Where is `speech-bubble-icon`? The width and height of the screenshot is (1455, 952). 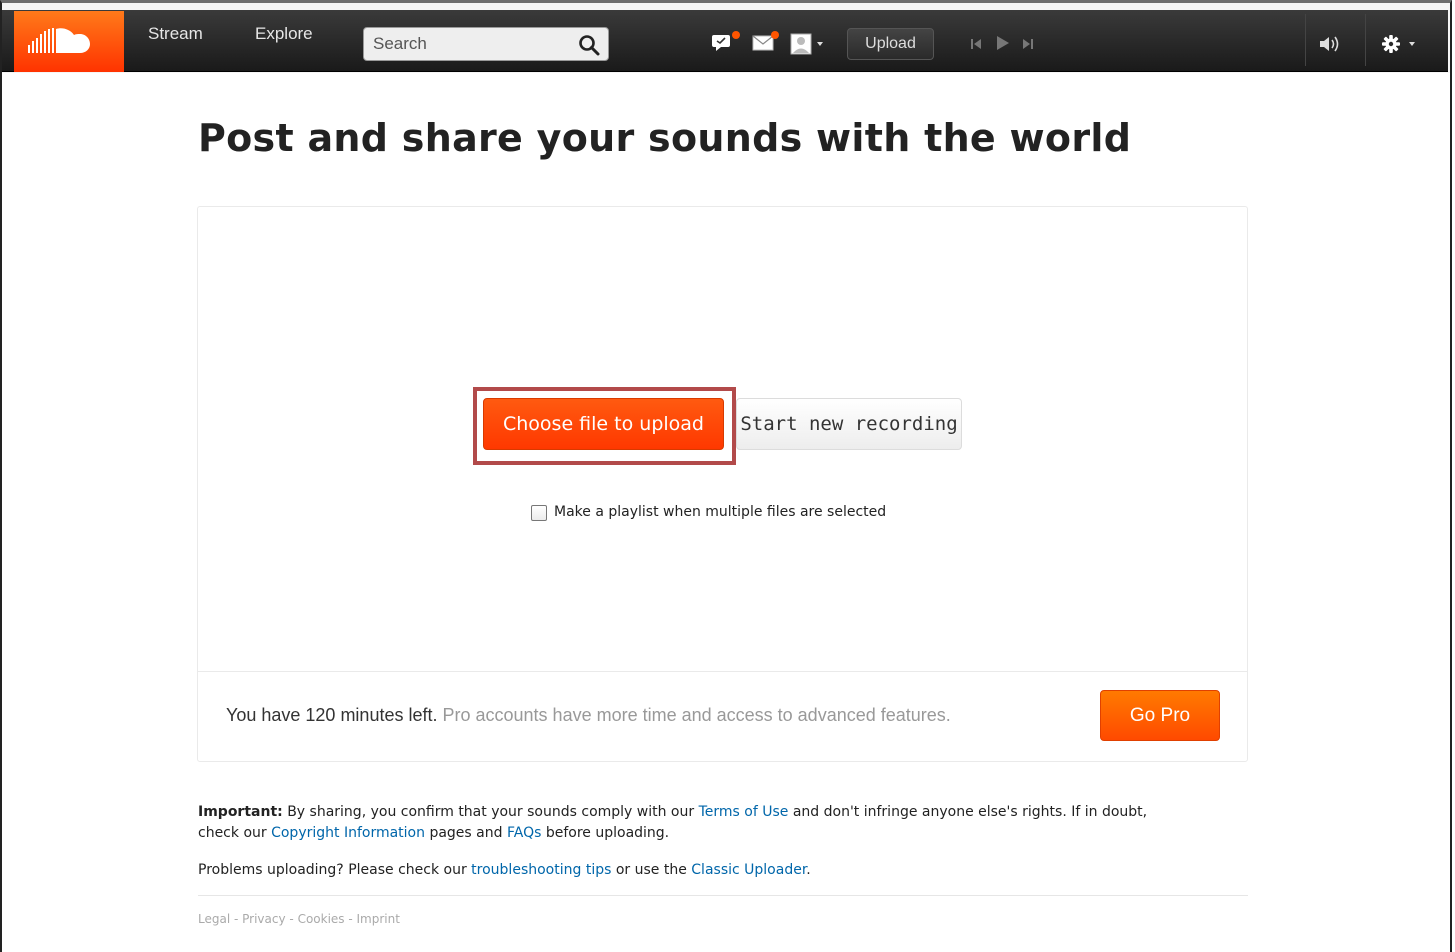 speech-bubble-icon is located at coordinates (722, 45).